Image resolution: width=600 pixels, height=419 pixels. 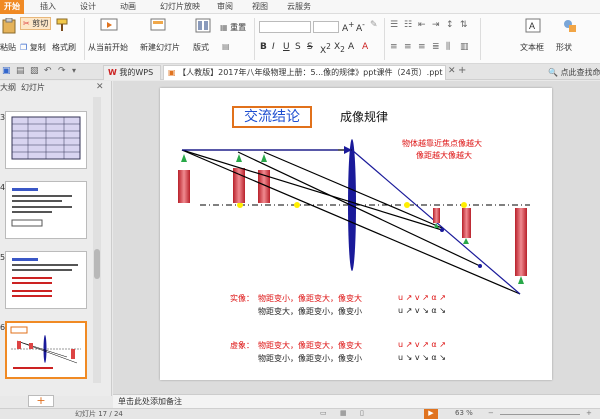 I want to click on close-tab-icon: ✕, so click(x=452, y=71).